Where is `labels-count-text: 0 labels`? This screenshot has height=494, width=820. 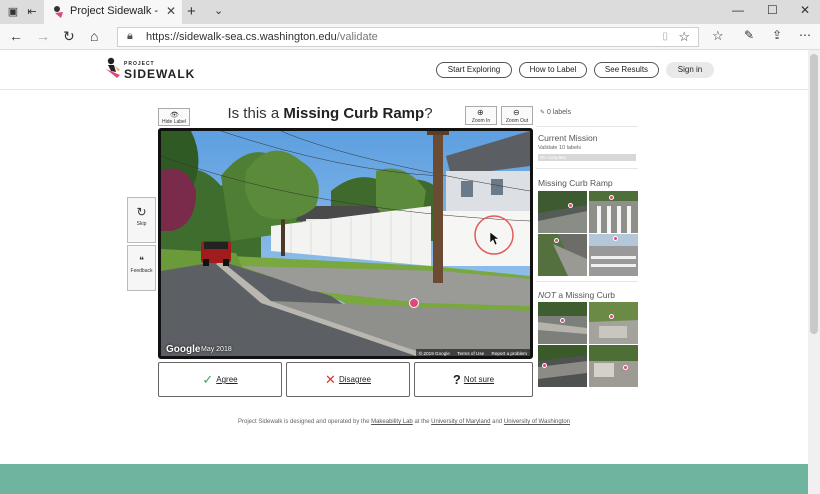
labels-count-text: 0 labels is located at coordinates (559, 112).